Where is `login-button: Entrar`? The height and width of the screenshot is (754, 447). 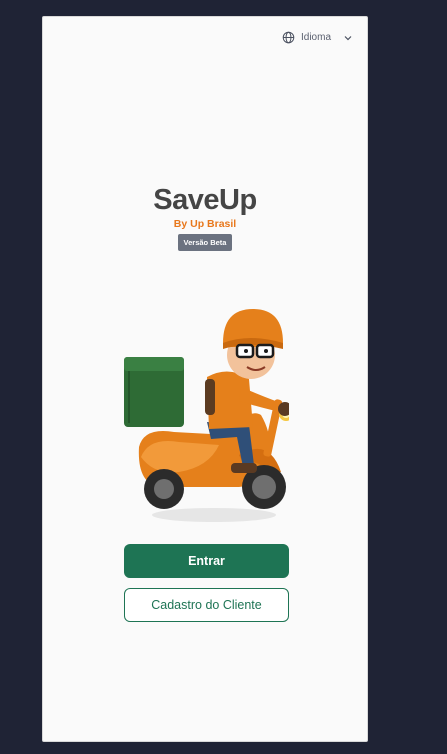 login-button: Entrar is located at coordinates (206, 561).